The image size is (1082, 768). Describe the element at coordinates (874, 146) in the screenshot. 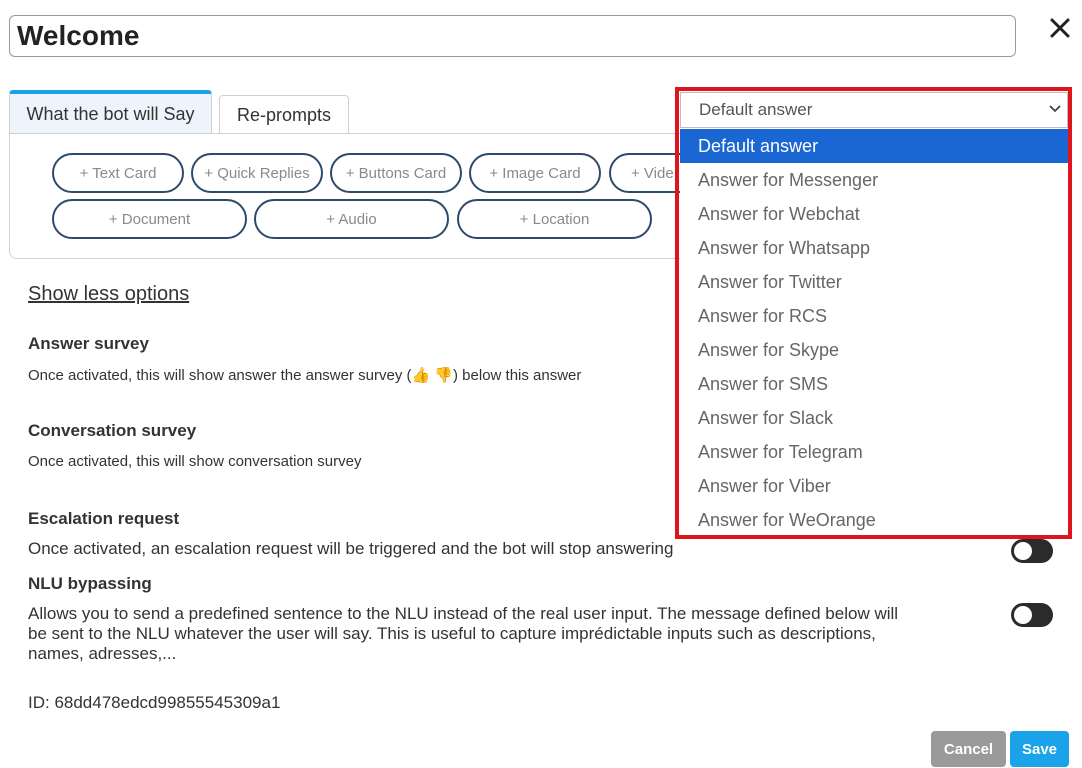

I see `option-default-answer: Default answer` at that location.